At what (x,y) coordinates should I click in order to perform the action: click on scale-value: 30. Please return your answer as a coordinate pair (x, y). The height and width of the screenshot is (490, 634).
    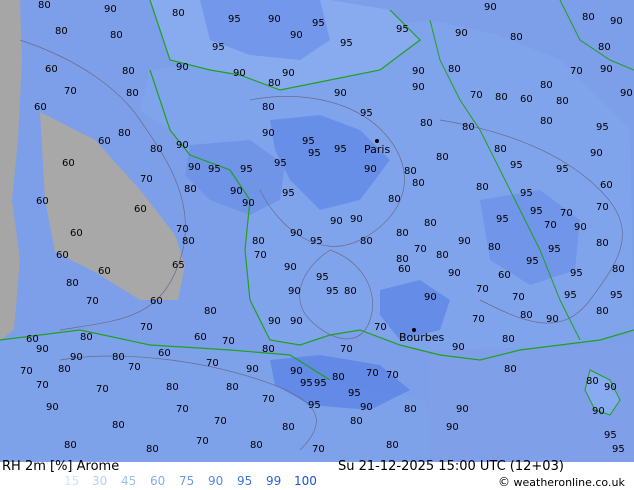
    Looking at the image, I should click on (100, 481).